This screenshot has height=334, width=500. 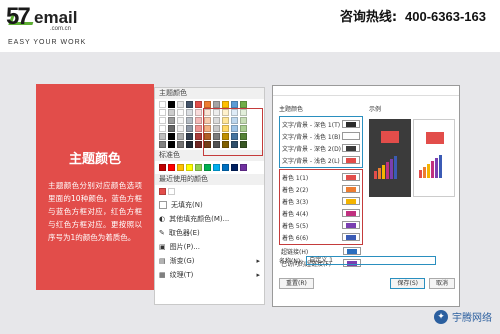 What do you see at coordinates (47, 42) in the screenshot?
I see `logo-tagline: EASY YOUR WORK` at bounding box center [47, 42].